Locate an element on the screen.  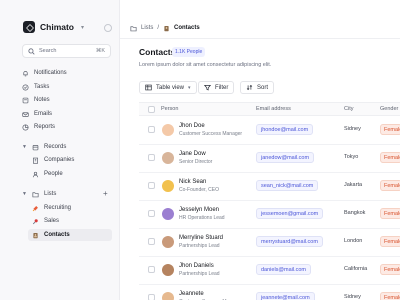
sidebar-item-contacts: Contacts is located at coordinates (70, 235).